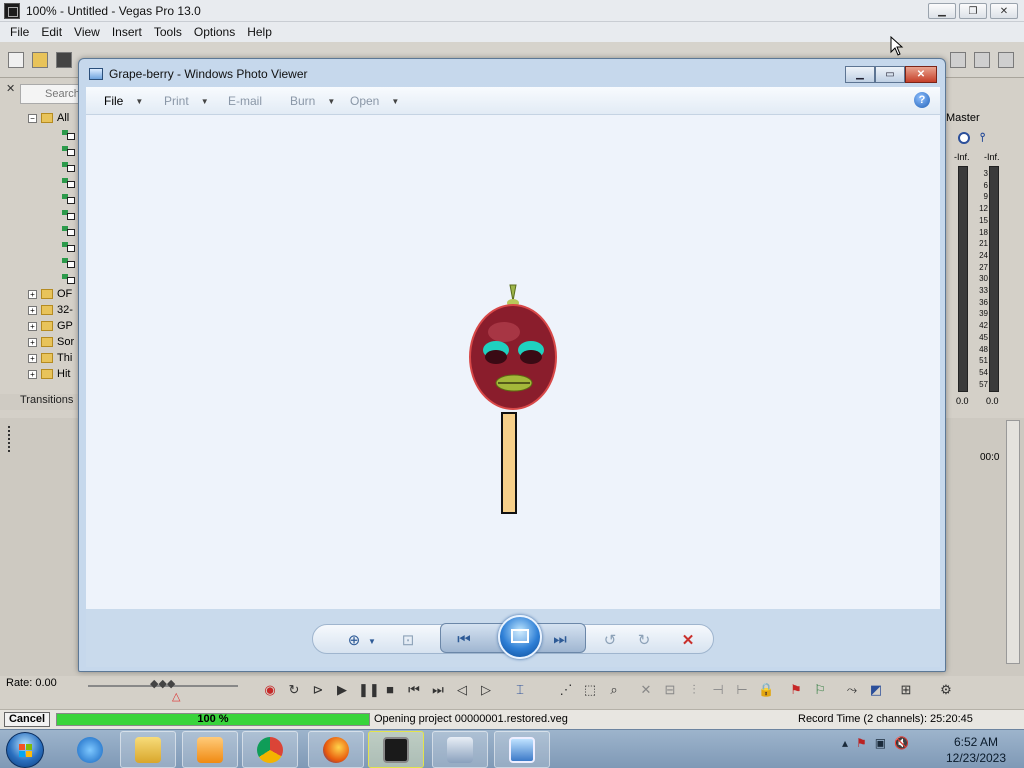 The width and height of the screenshot is (1024, 768). I want to click on taskbar-file-explorer, so click(148, 749).